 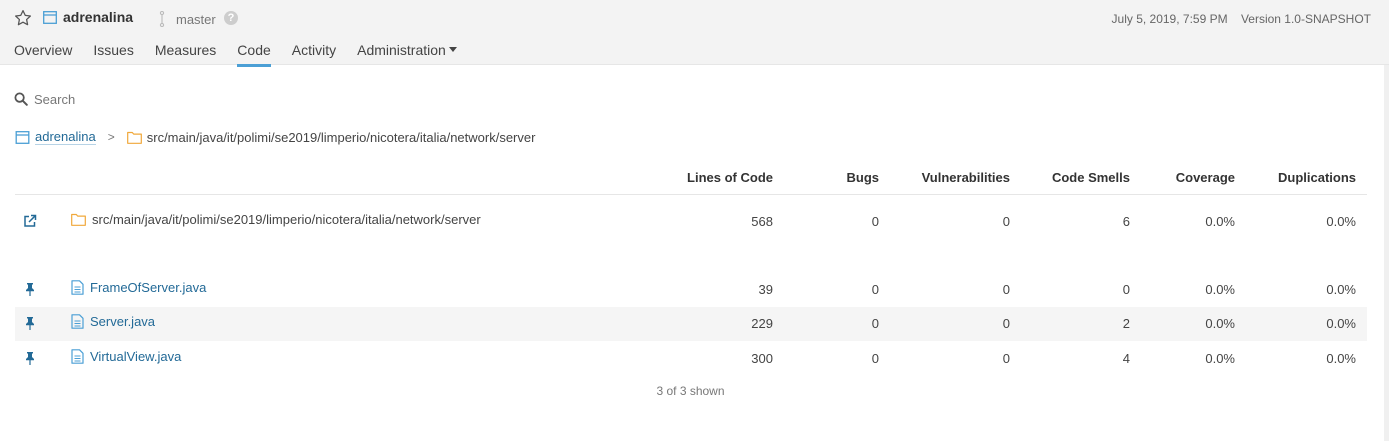 I want to click on row-name: Server.java, so click(x=113, y=321).